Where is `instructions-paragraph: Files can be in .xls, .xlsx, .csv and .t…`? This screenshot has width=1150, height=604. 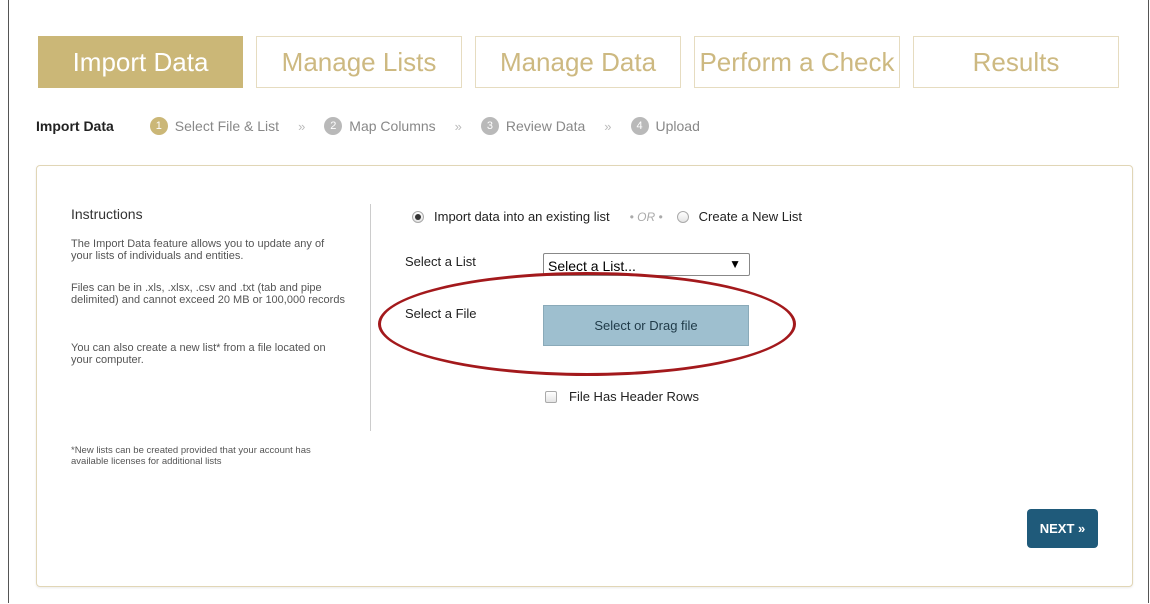 instructions-paragraph: Files can be in .xls, .xlsx, .csv and .t… is located at coordinates (208, 294).